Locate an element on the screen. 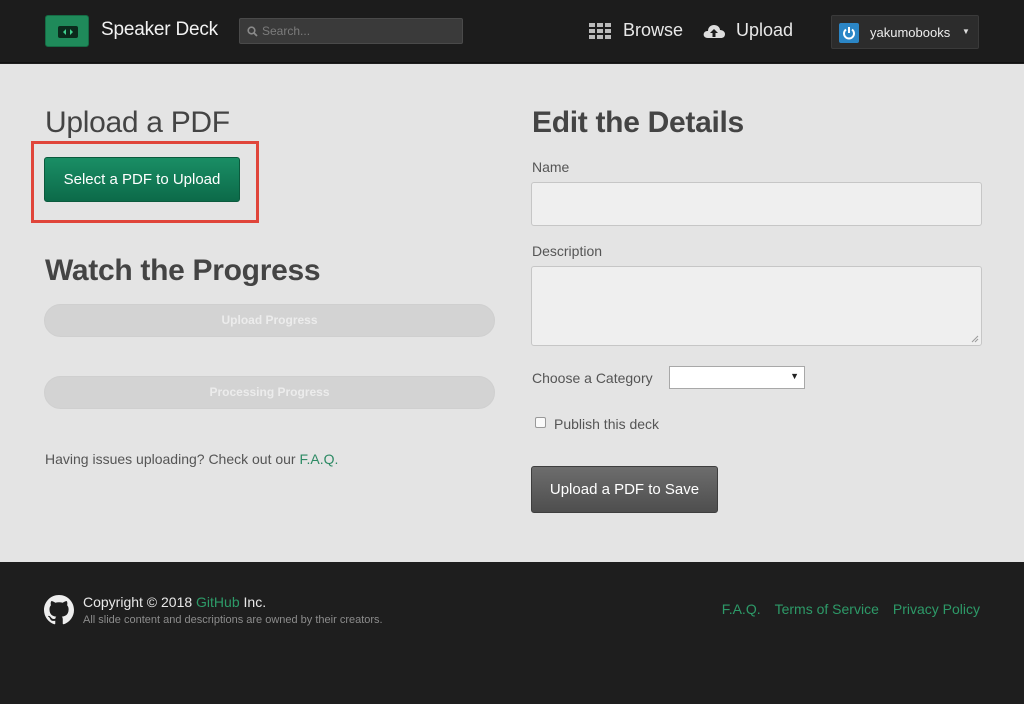  nav-upload-label: Upload is located at coordinates (765, 30).